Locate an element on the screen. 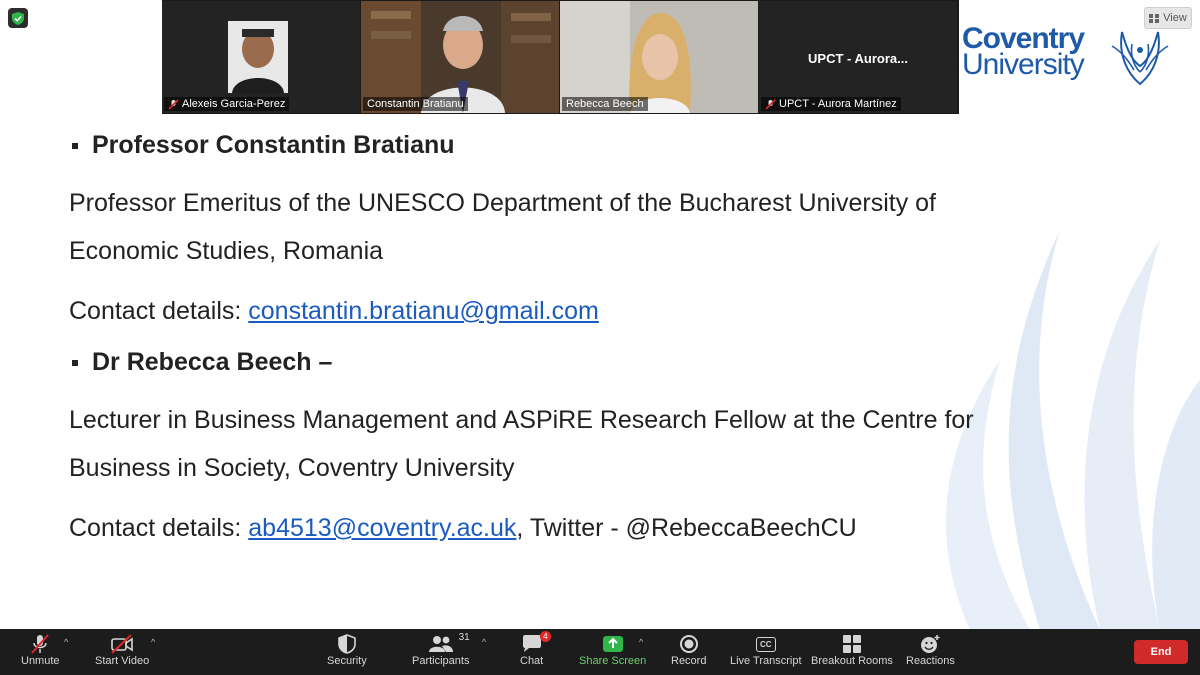 Image resolution: width=1200 pixels, height=675 pixels. live-transcript-button: CC Live Transcript is located at coordinates (766, 650).